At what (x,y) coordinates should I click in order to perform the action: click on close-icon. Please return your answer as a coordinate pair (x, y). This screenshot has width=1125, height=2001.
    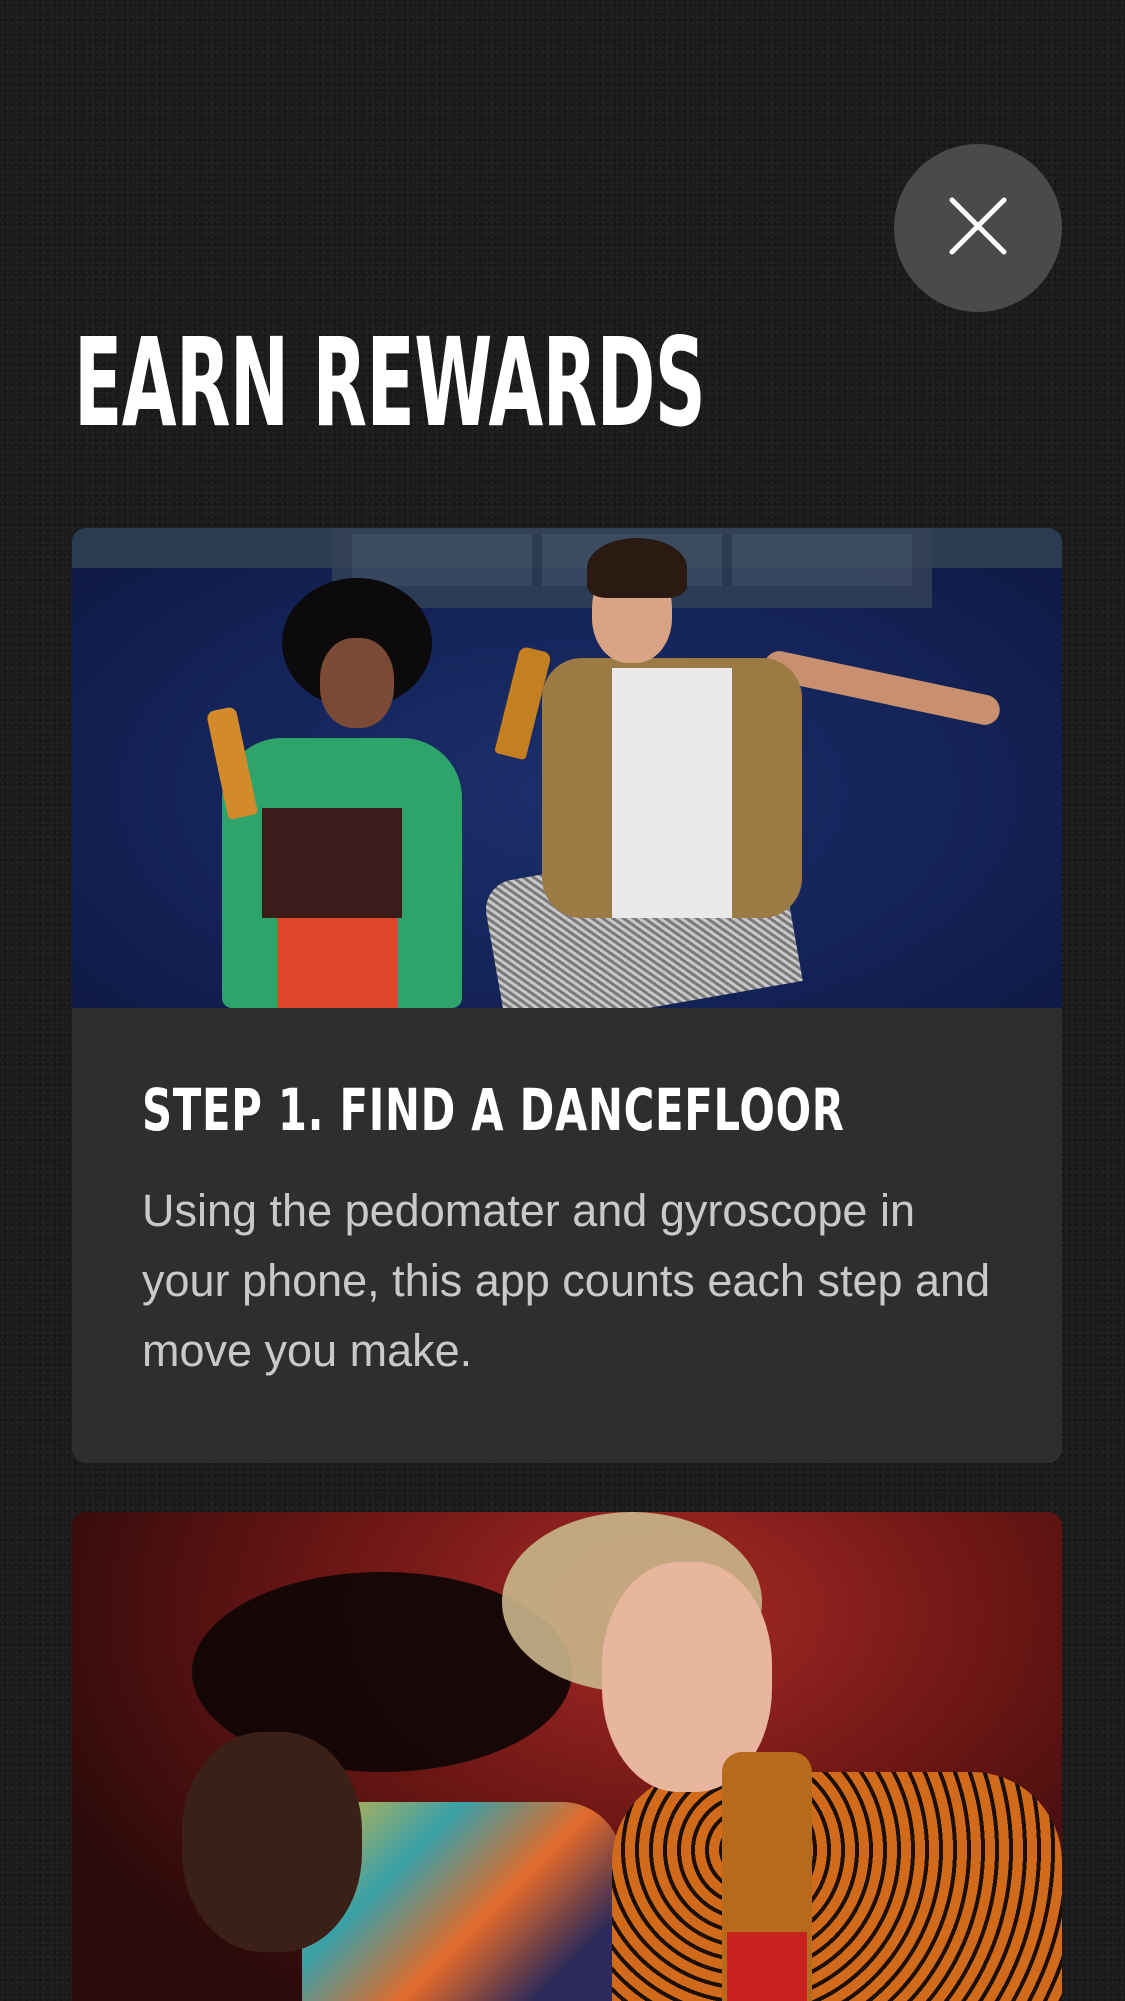
    Looking at the image, I should click on (978, 228).